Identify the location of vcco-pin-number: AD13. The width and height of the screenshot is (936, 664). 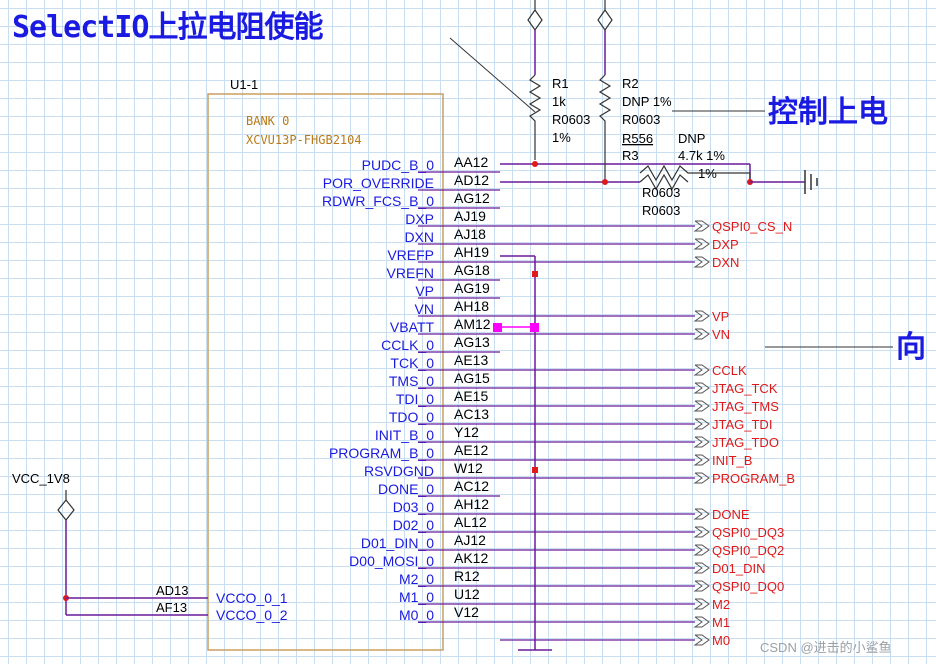
(172, 590).